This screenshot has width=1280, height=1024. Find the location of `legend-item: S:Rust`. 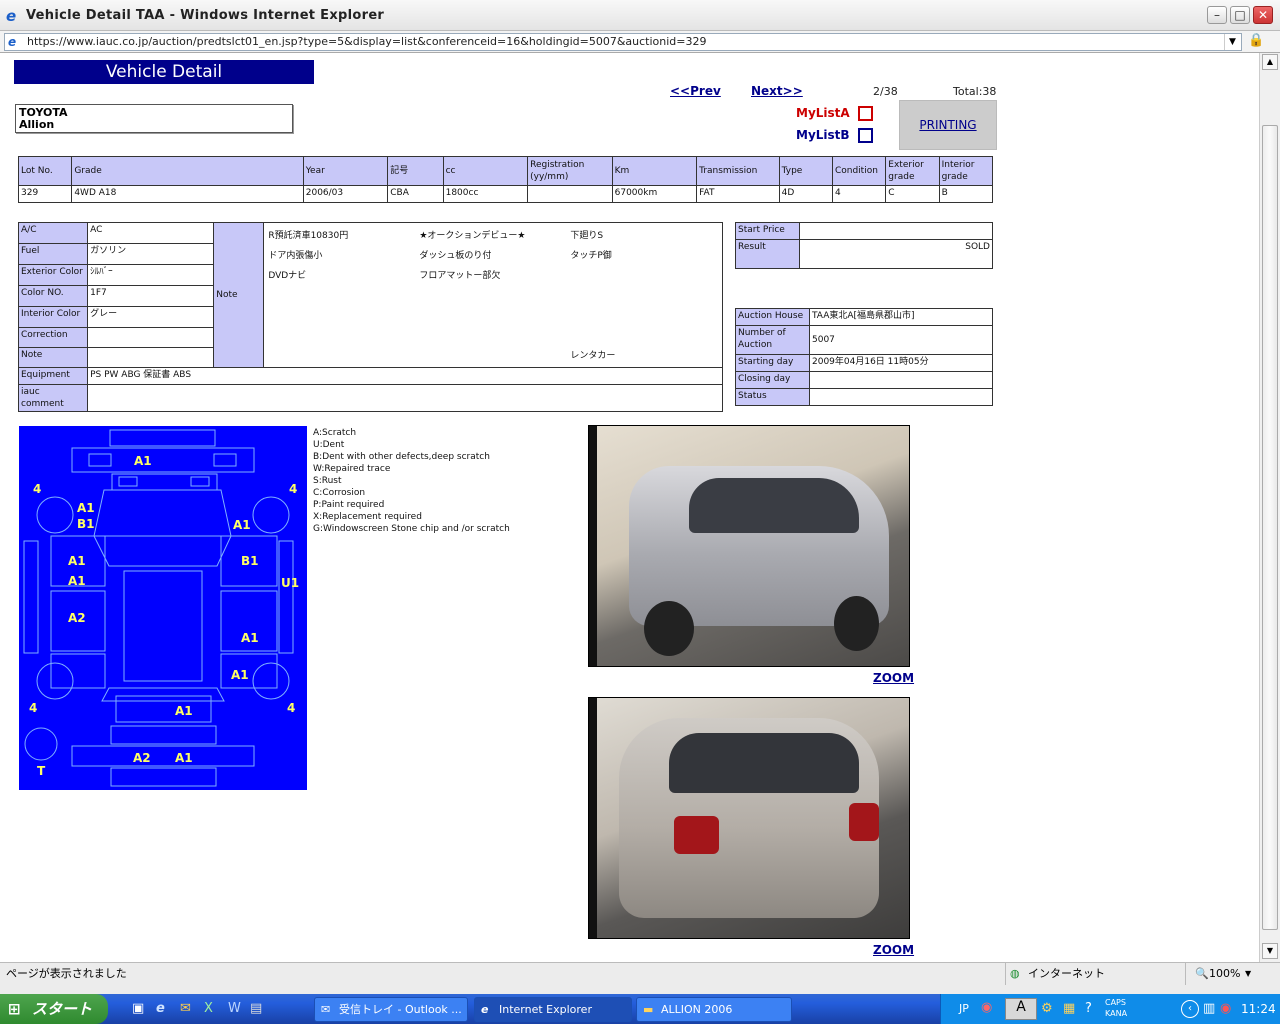

legend-item: S:Rust is located at coordinates (327, 481).